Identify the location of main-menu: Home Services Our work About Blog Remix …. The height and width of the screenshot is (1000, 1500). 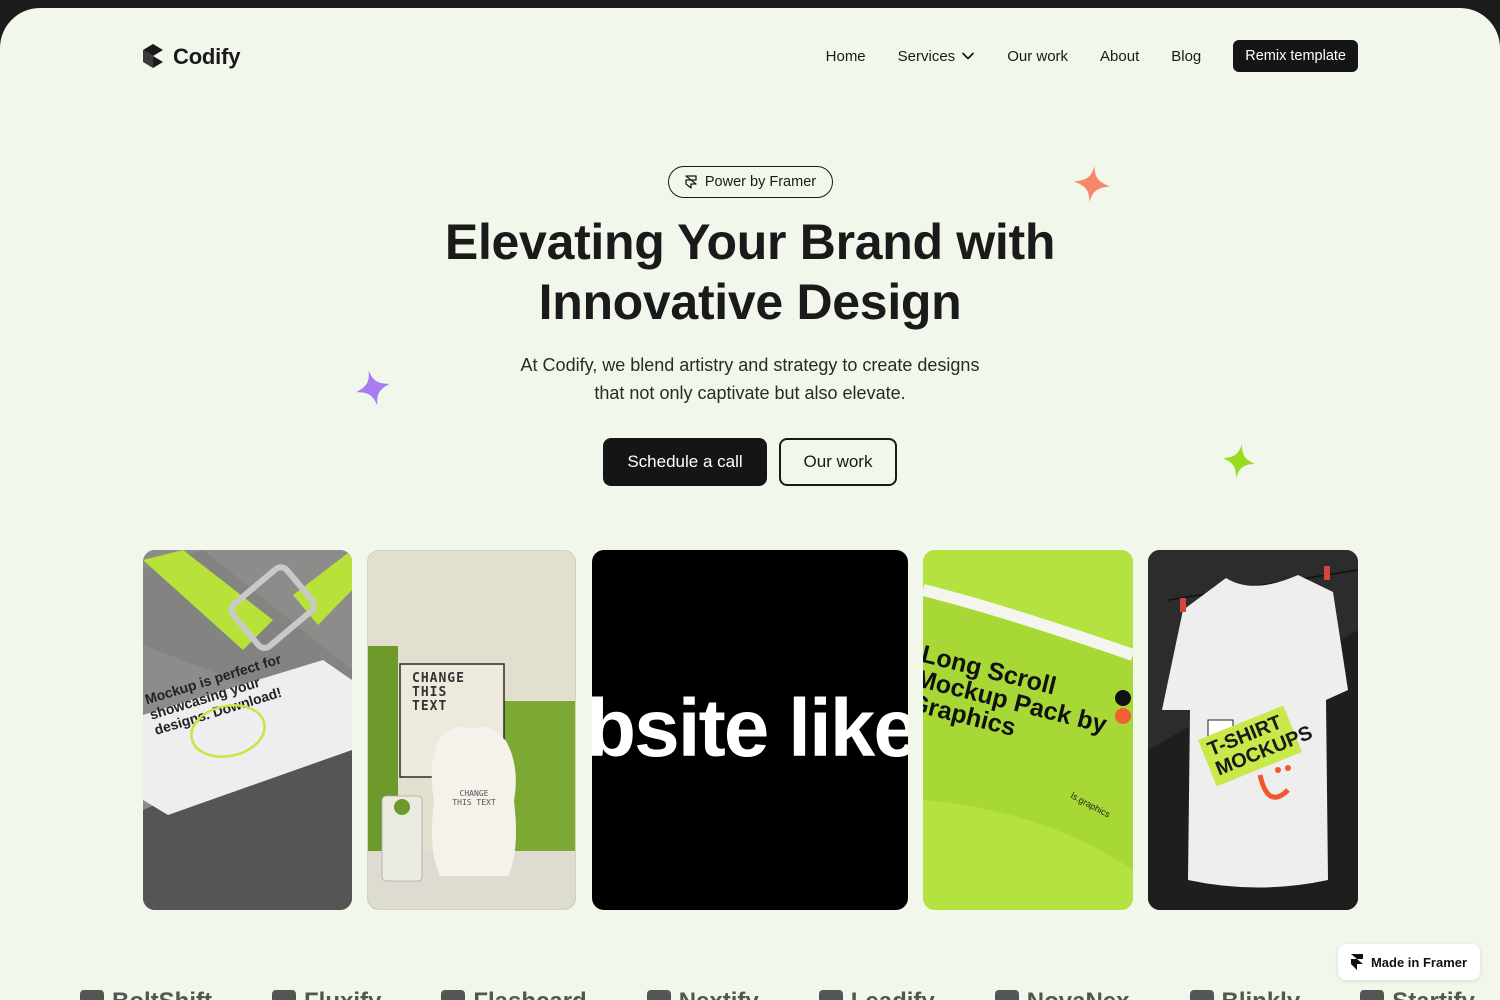
(1092, 56).